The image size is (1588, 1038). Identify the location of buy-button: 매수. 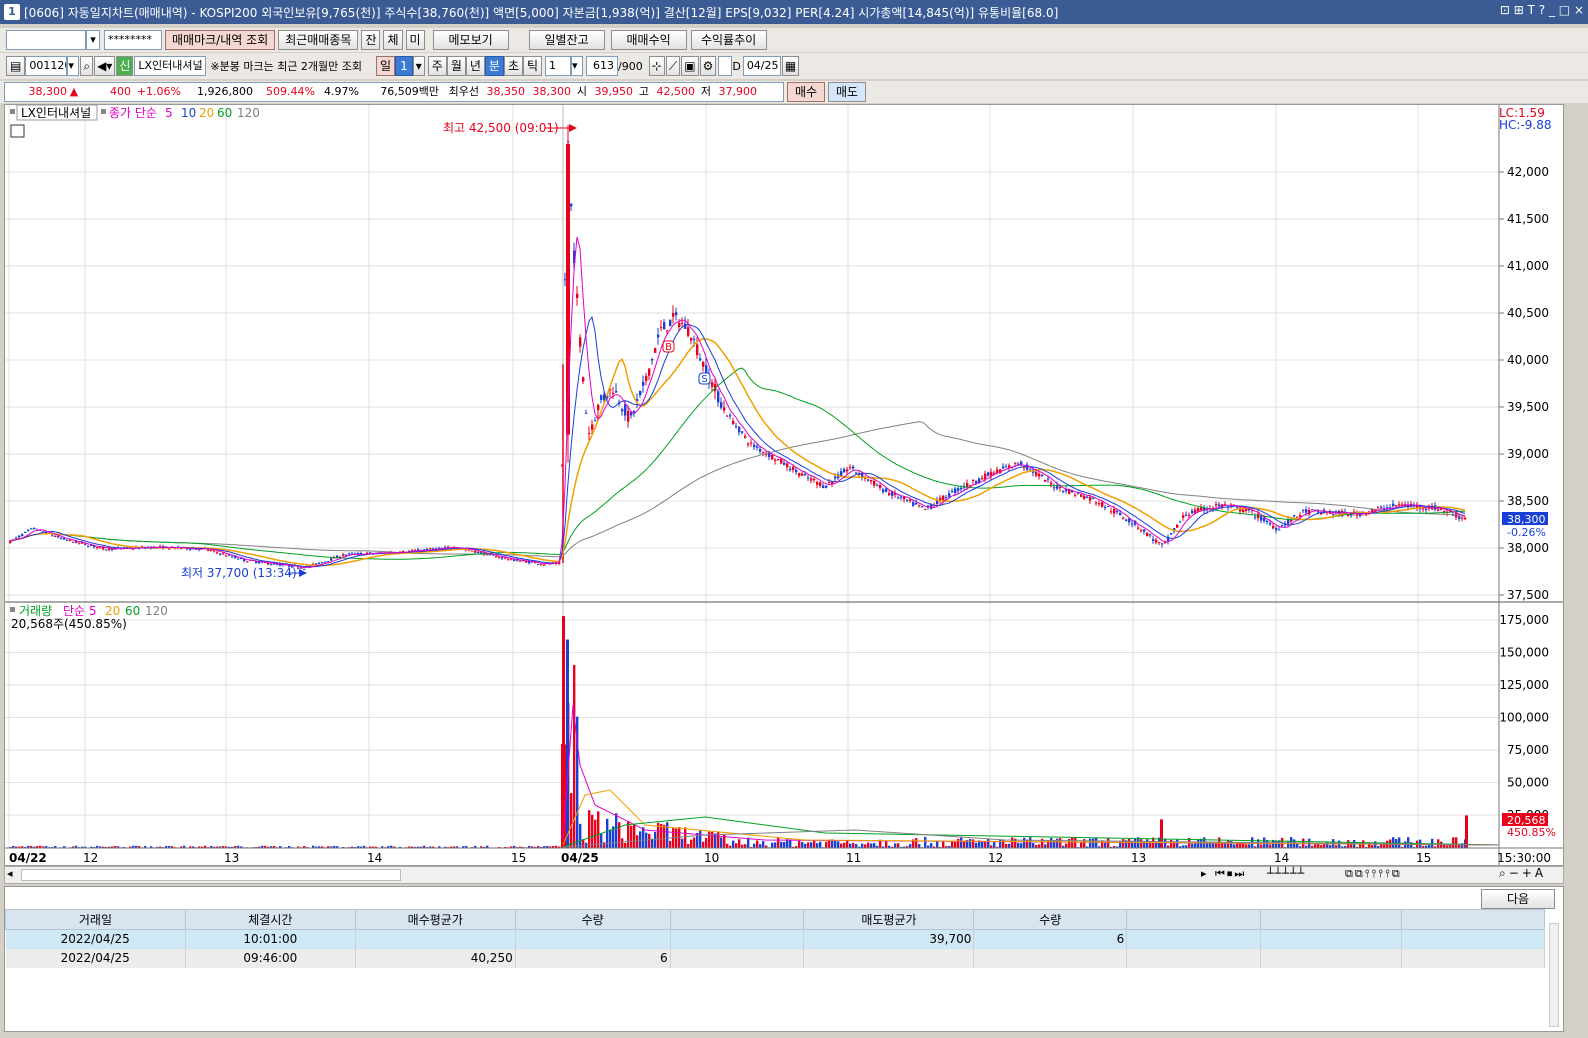
(806, 92).